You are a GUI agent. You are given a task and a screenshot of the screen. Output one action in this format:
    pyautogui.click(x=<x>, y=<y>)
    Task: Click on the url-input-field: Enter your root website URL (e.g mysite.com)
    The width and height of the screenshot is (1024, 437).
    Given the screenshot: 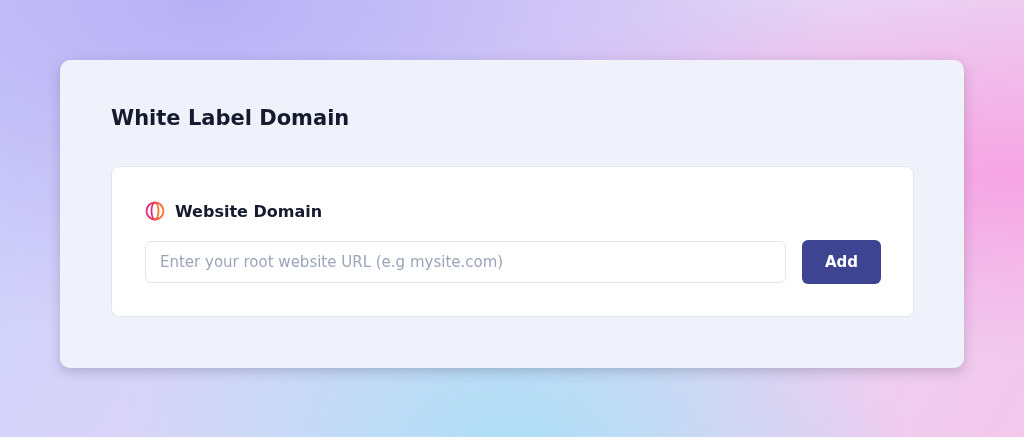 What is the action you would take?
    pyautogui.click(x=465, y=262)
    